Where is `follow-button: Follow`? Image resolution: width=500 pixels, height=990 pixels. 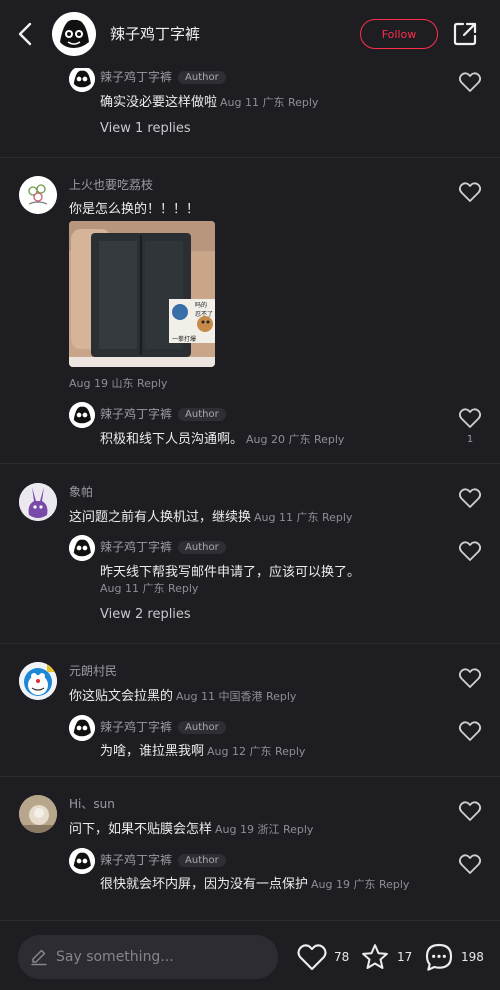 follow-button: Follow is located at coordinates (399, 34).